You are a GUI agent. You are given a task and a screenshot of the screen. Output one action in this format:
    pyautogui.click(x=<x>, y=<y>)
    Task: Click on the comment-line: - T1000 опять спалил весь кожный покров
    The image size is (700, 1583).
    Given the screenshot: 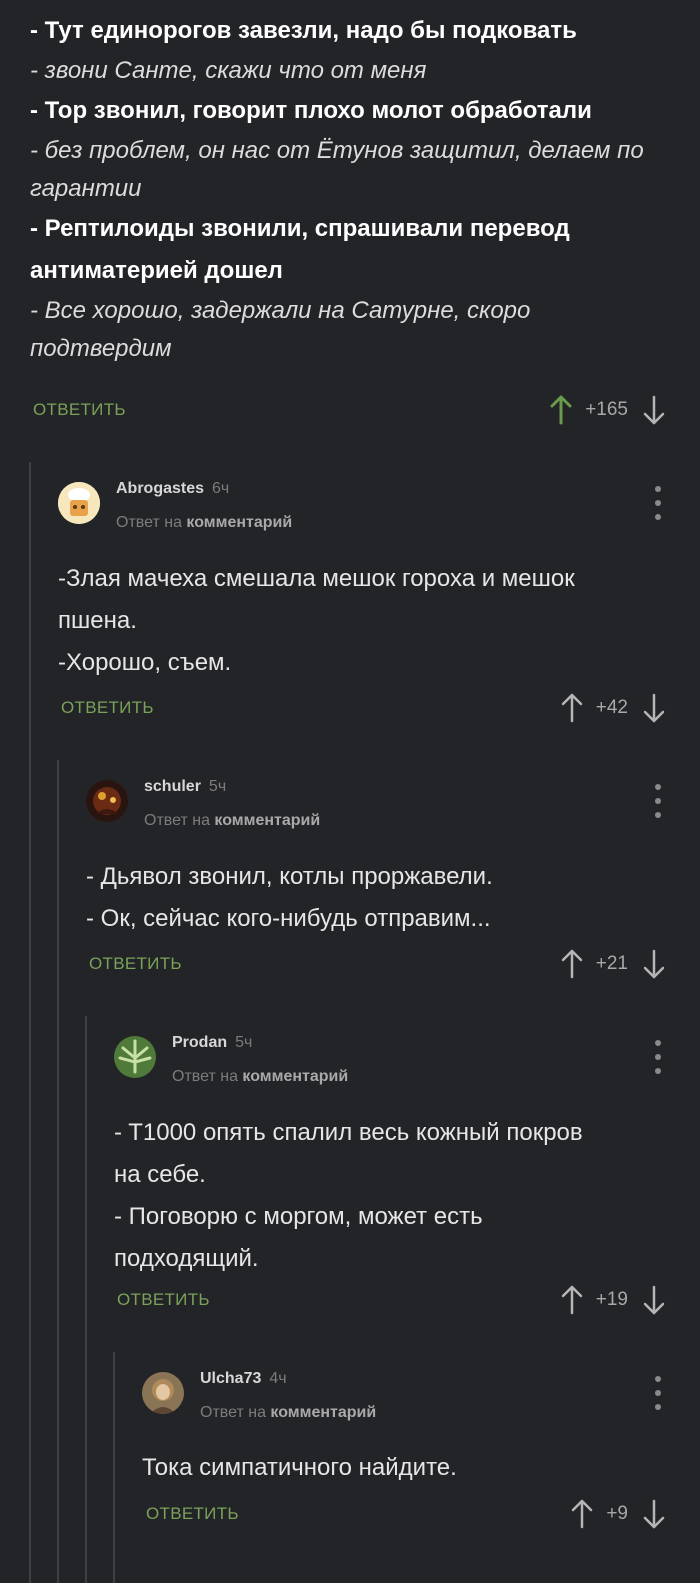 What is the action you would take?
    pyautogui.click(x=348, y=1132)
    